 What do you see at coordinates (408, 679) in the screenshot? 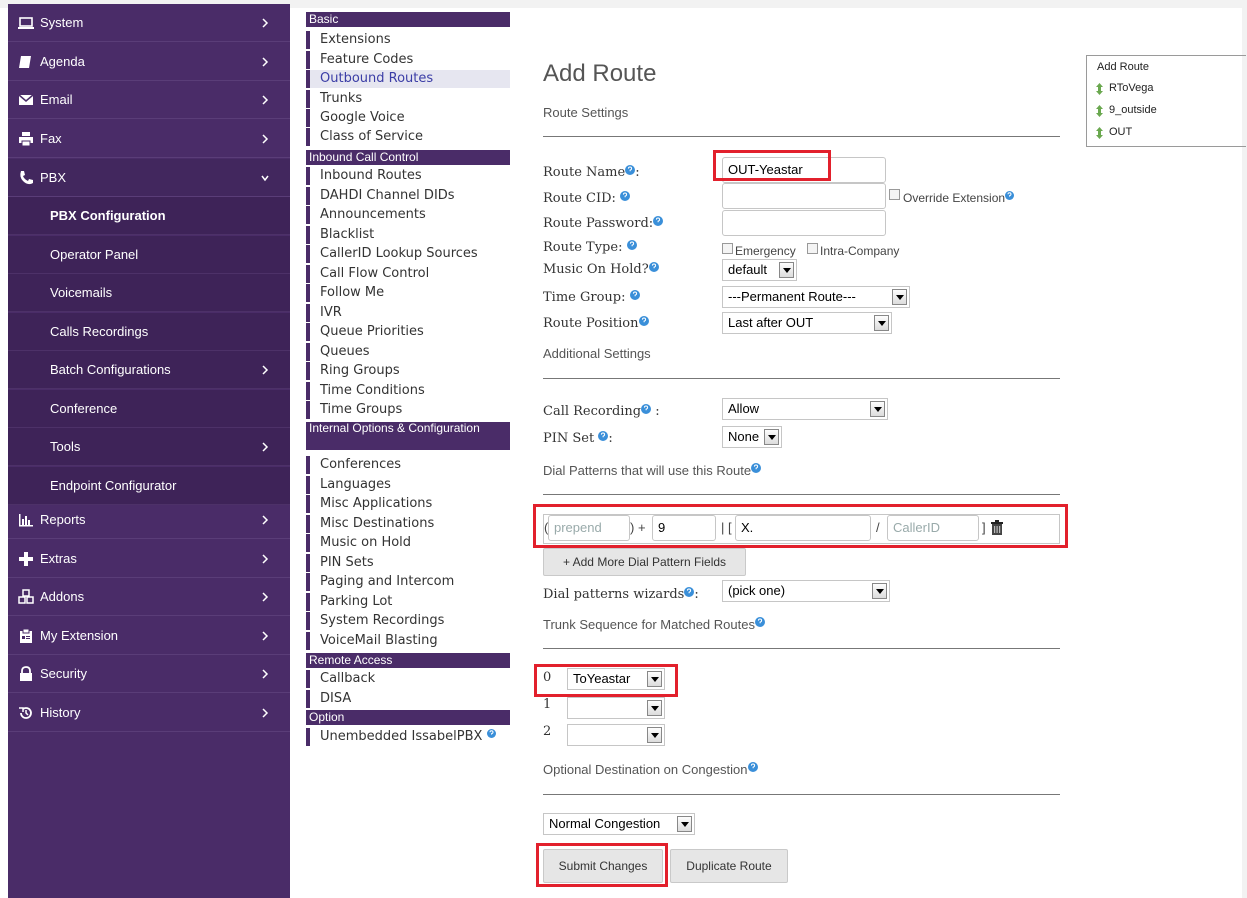
I see `menu-item-callback: Callback` at bounding box center [408, 679].